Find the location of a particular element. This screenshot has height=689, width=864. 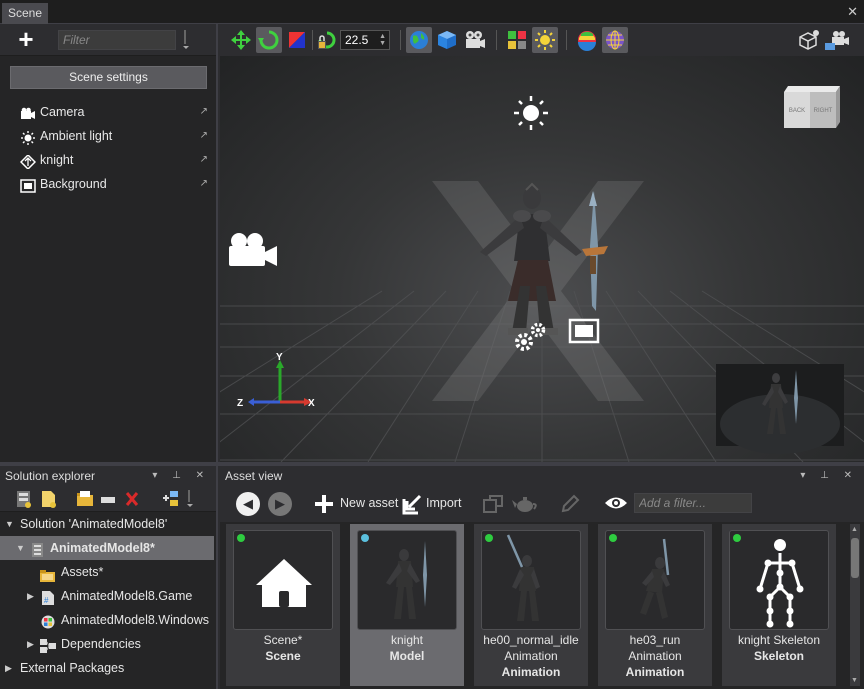

asset-tile-idle-animation: he00_normal_idle Animation Animation is located at coordinates (531, 605).